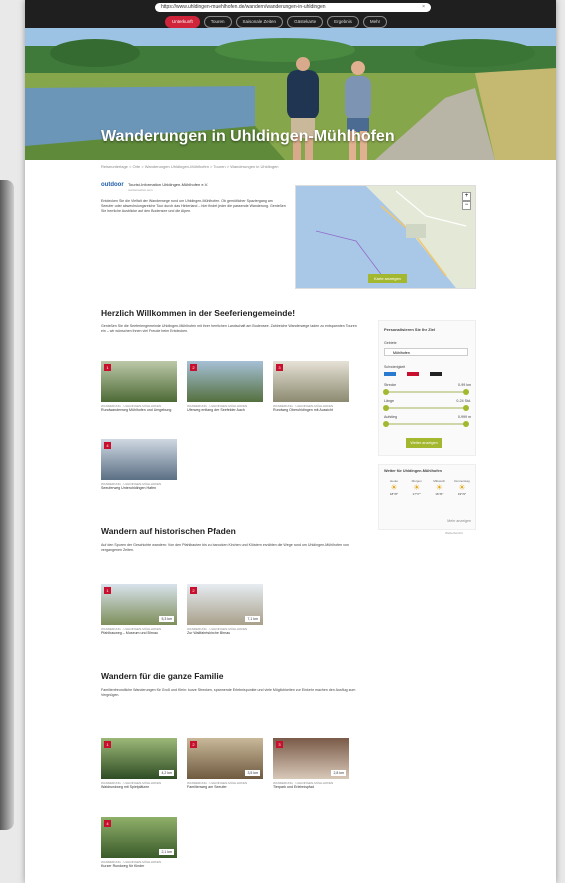 The width and height of the screenshot is (565, 883). What do you see at coordinates (225, 604) in the screenshot?
I see `card-image: 2 7,1 km` at bounding box center [225, 604].